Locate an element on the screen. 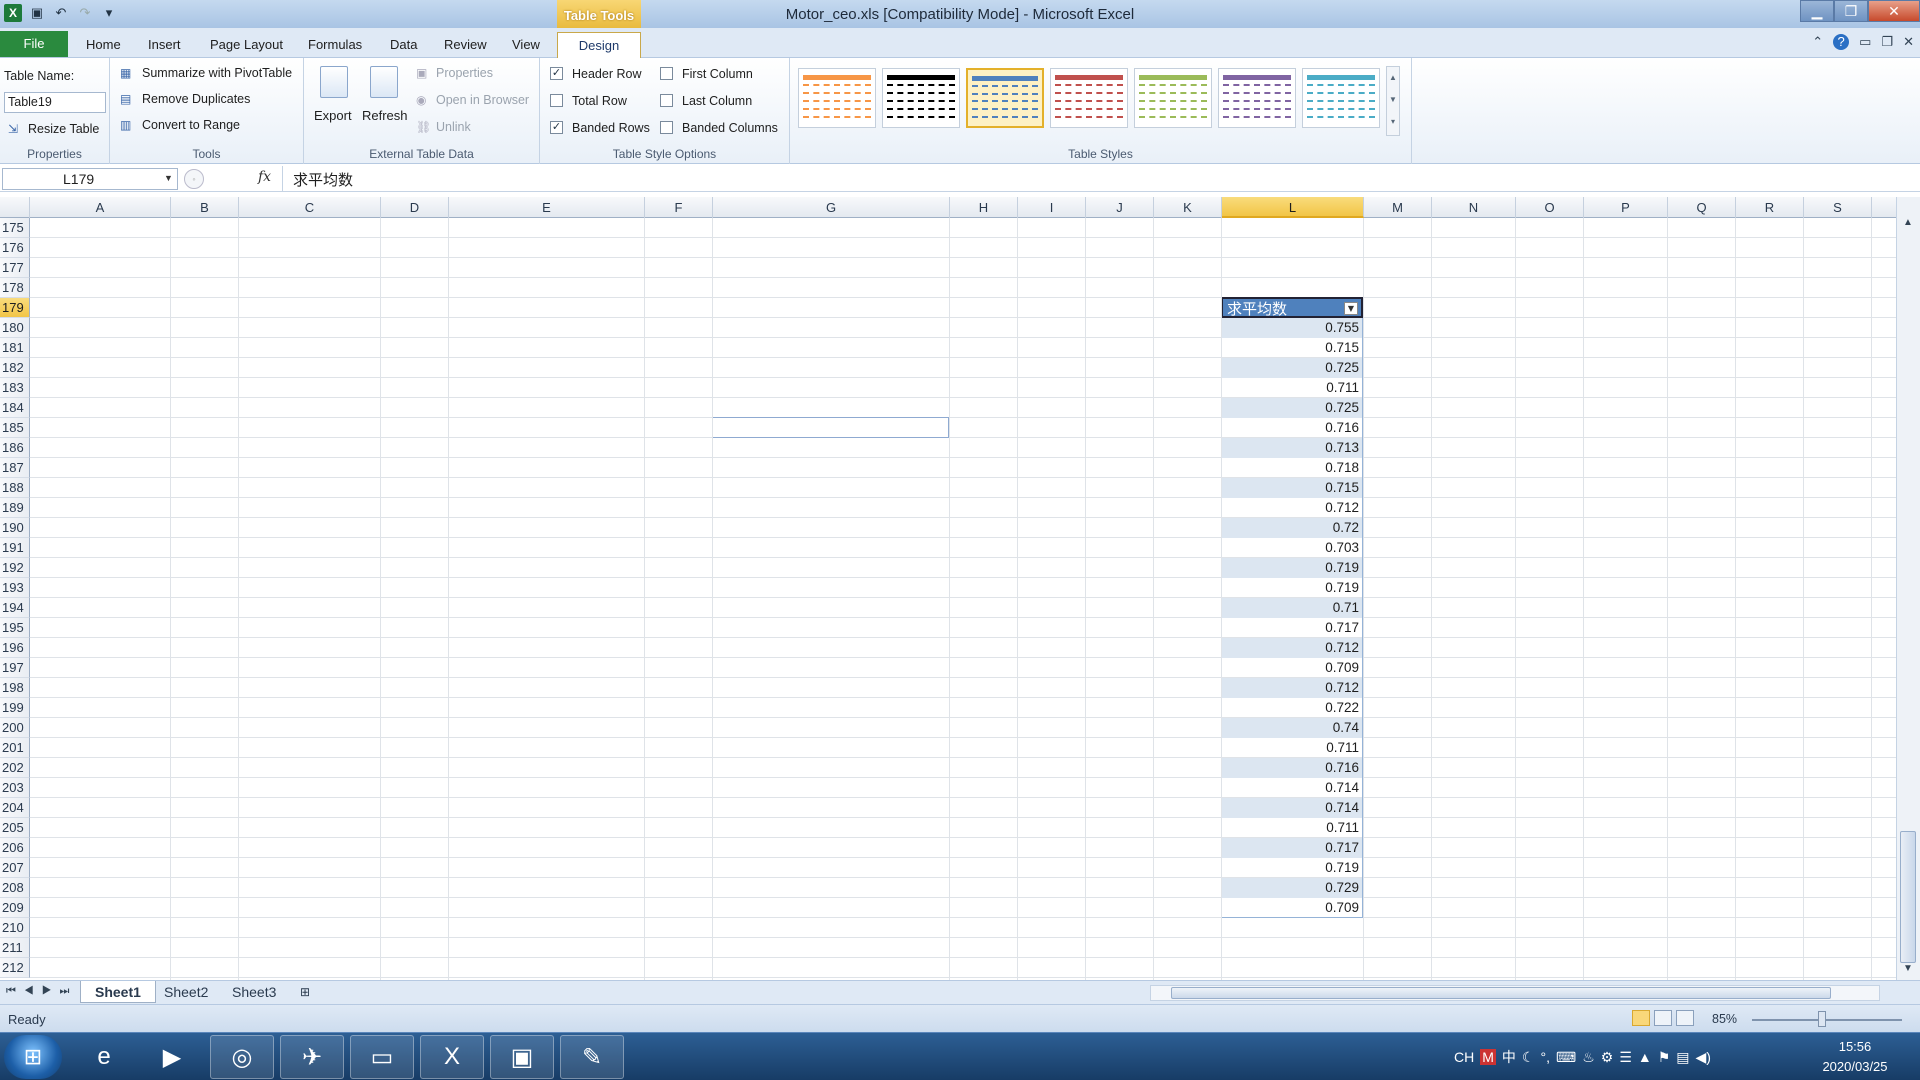  export-button: Export is located at coordinates (333, 115).